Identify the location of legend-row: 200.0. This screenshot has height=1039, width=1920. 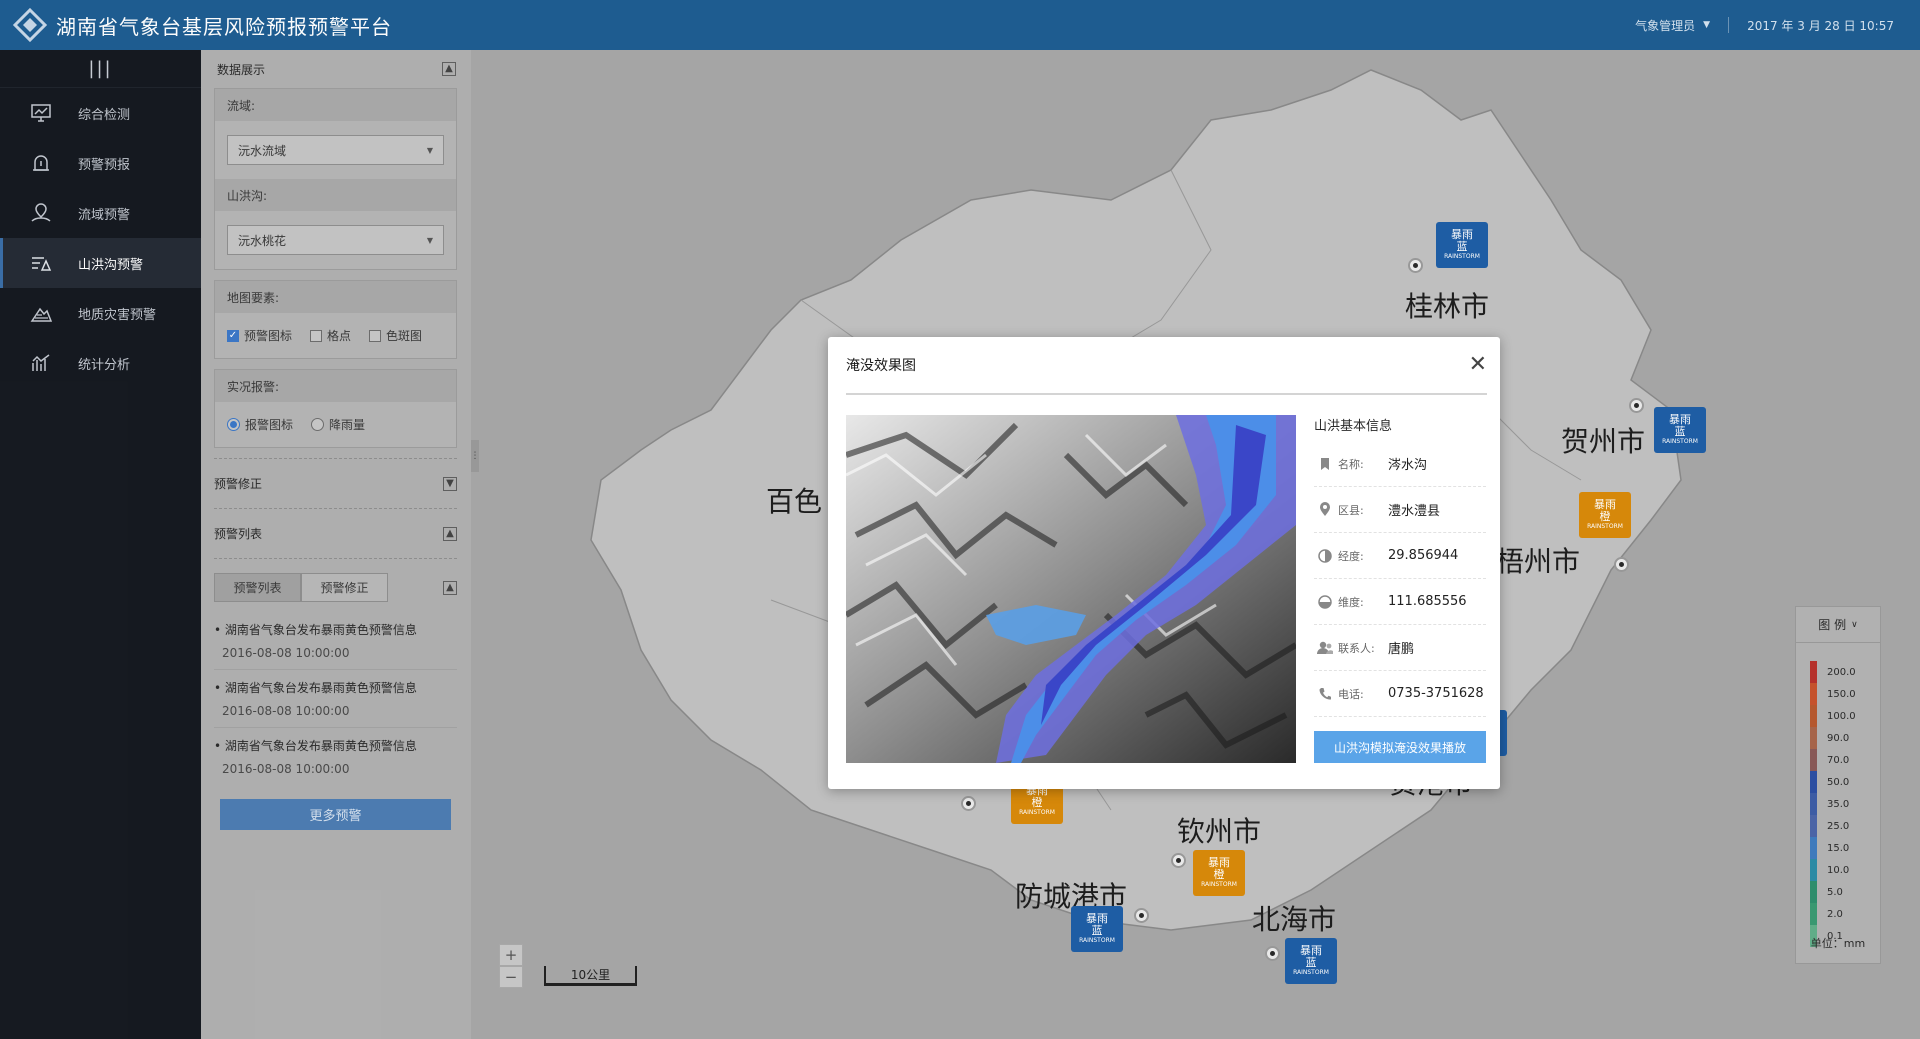
(1840, 672).